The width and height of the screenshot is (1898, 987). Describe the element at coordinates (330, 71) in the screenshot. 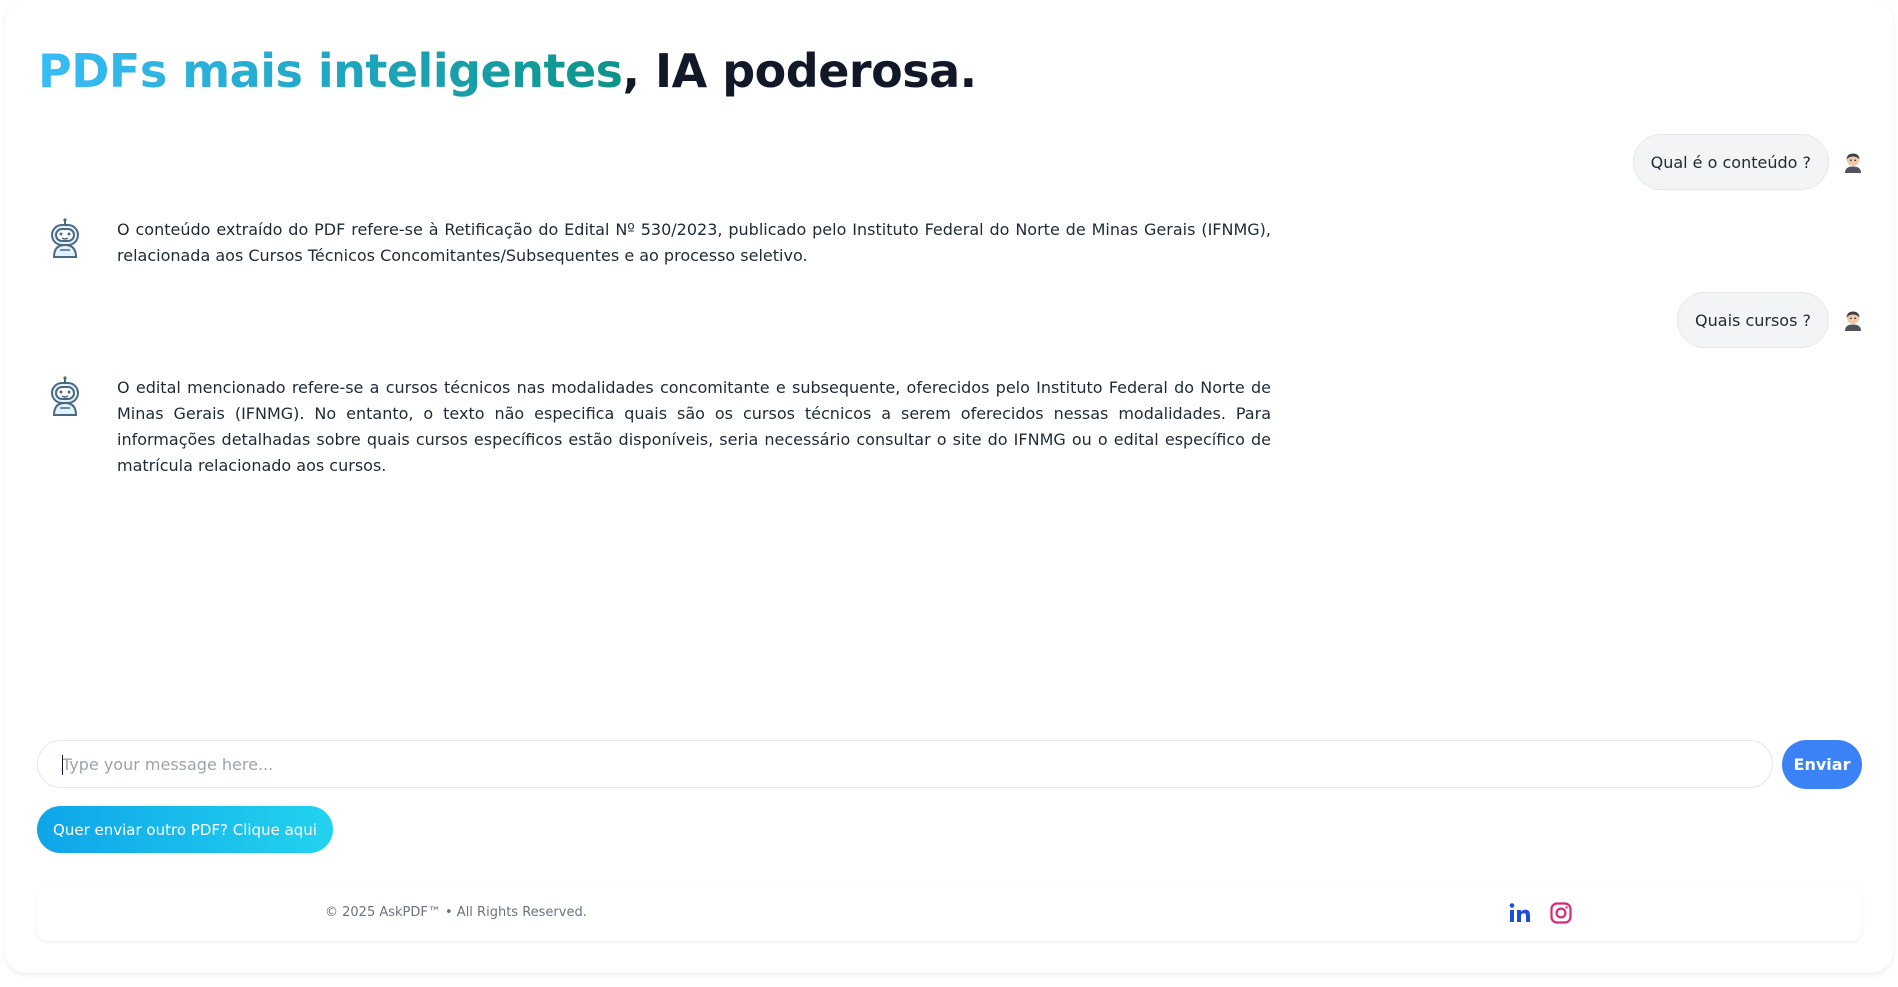

I see `page-title-highlight: PDFs mais inteligentes` at that location.